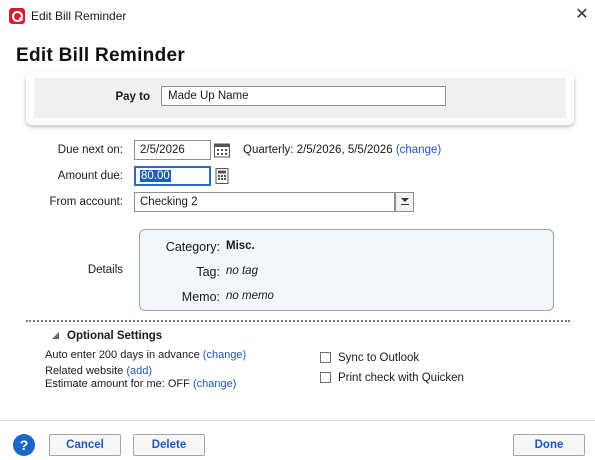 The width and height of the screenshot is (595, 460). What do you see at coordinates (90, 176) in the screenshot?
I see `amount-due-label: Amount due:` at bounding box center [90, 176].